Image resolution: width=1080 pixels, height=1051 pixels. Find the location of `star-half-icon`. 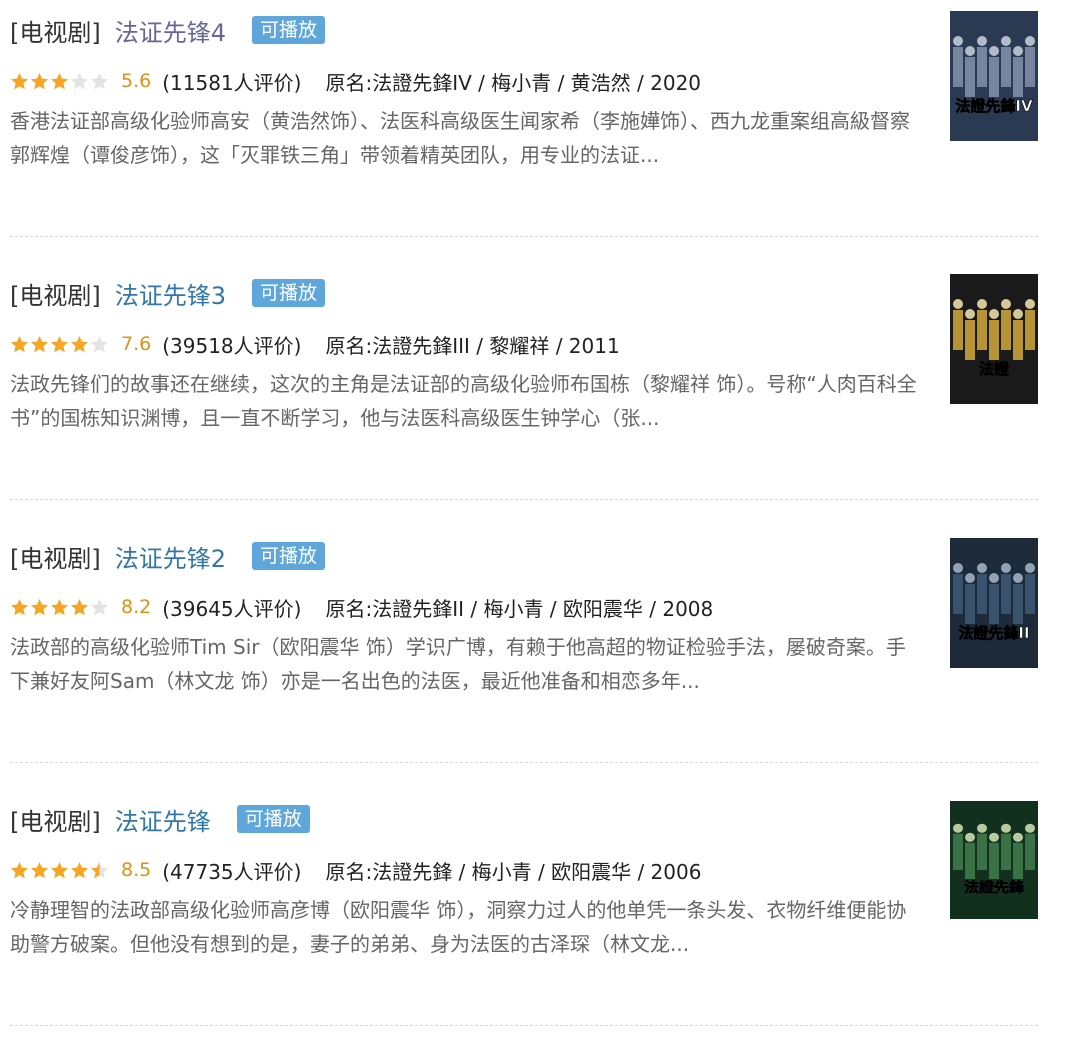

star-half-icon is located at coordinates (99, 870).